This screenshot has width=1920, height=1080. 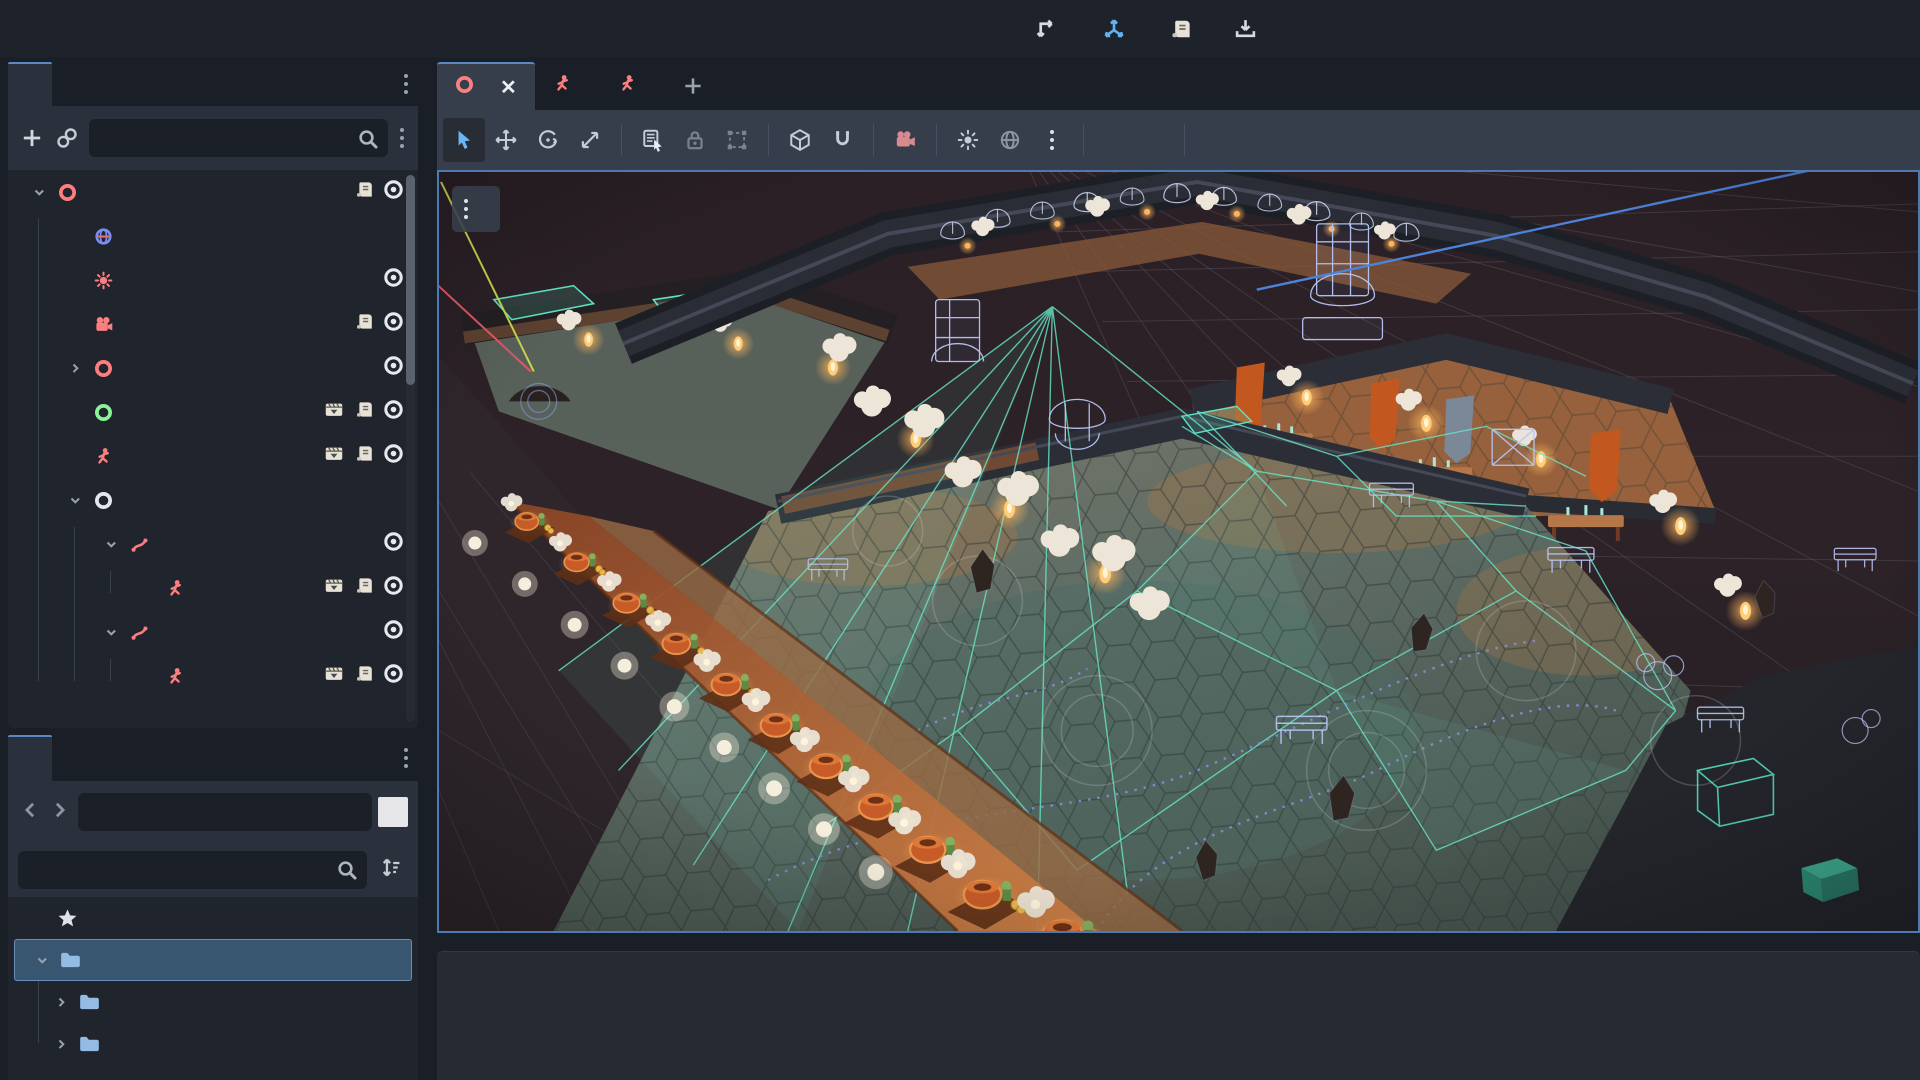 What do you see at coordinates (842, 140) in the screenshot?
I see `snap-mode-button` at bounding box center [842, 140].